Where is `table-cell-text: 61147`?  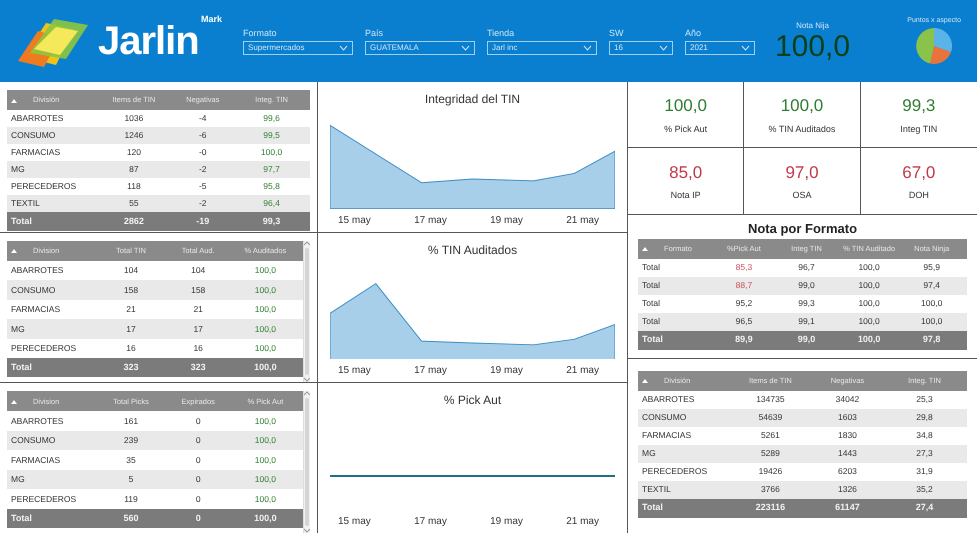 table-cell-text: 61147 is located at coordinates (847, 507).